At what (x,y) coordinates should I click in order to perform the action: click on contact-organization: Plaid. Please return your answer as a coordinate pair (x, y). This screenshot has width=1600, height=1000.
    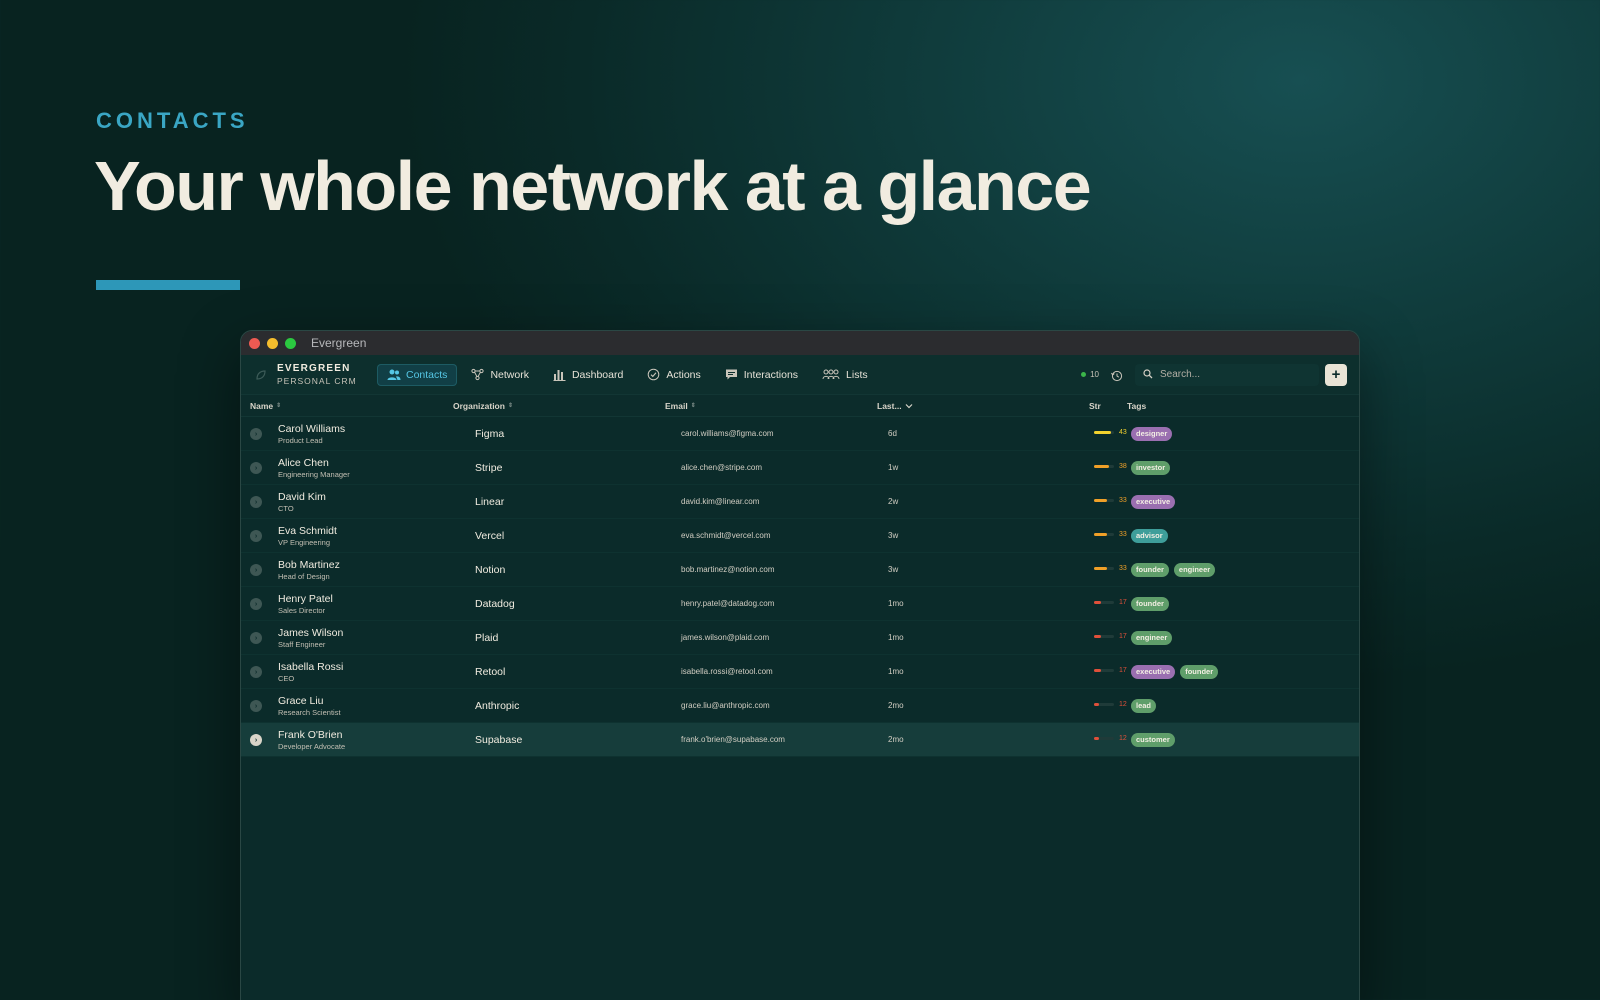
    Looking at the image, I should click on (487, 638).